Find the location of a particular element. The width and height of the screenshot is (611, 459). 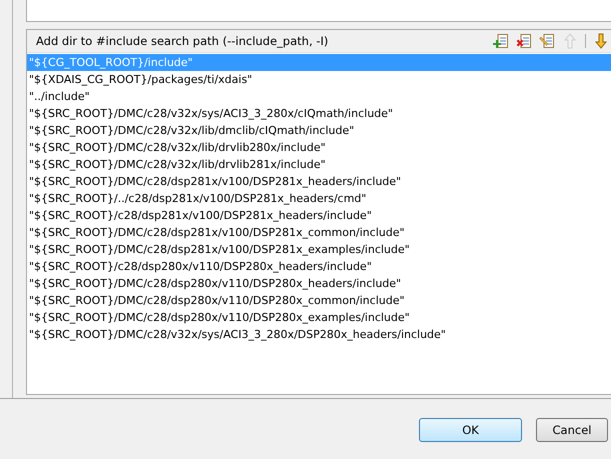

delete-document-icon is located at coordinates (524, 41).